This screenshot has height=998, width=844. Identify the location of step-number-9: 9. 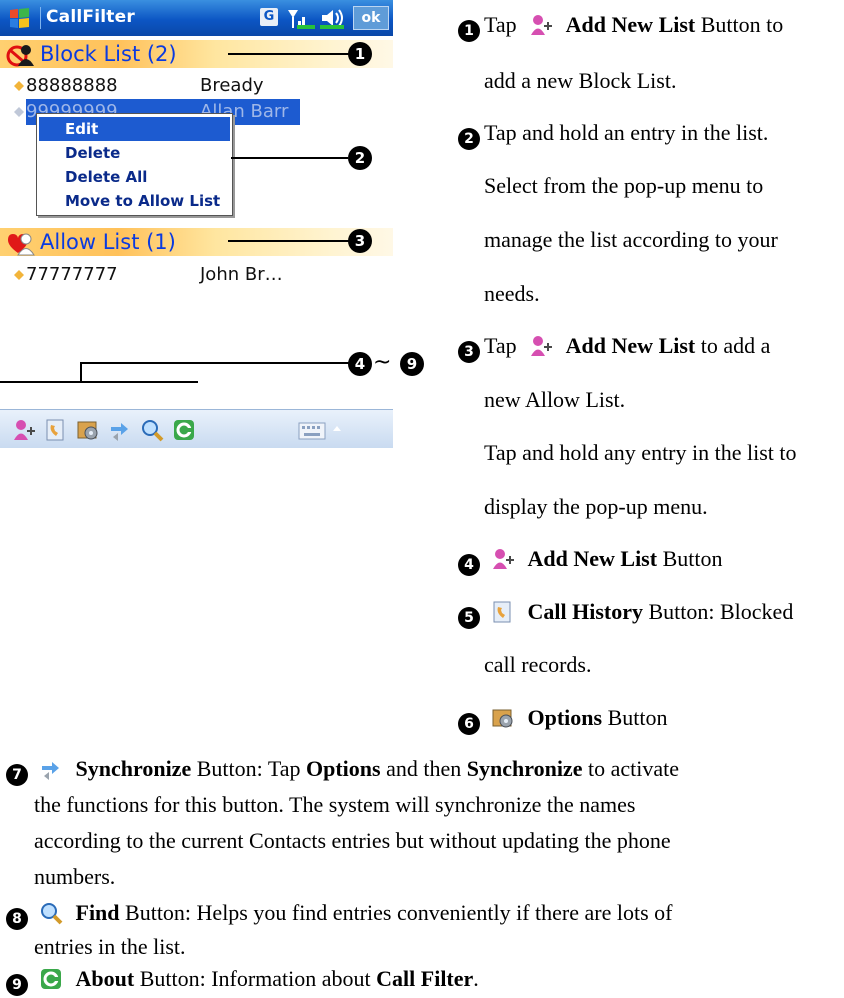
(17, 985).